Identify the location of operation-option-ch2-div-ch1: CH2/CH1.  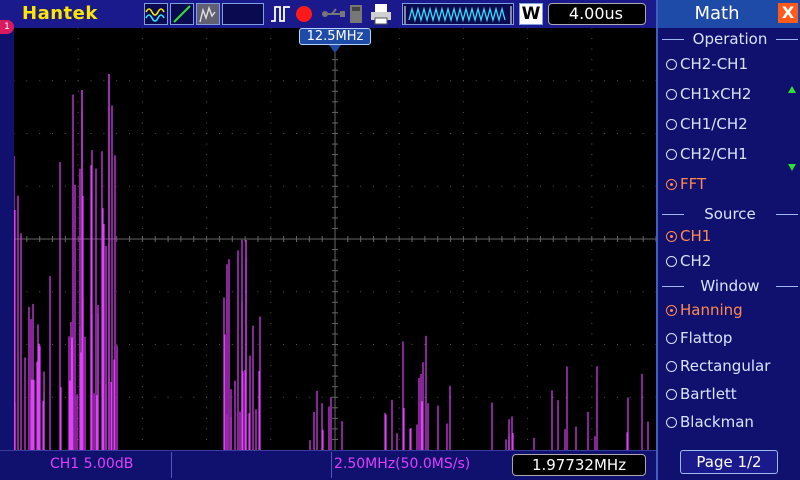
(707, 154).